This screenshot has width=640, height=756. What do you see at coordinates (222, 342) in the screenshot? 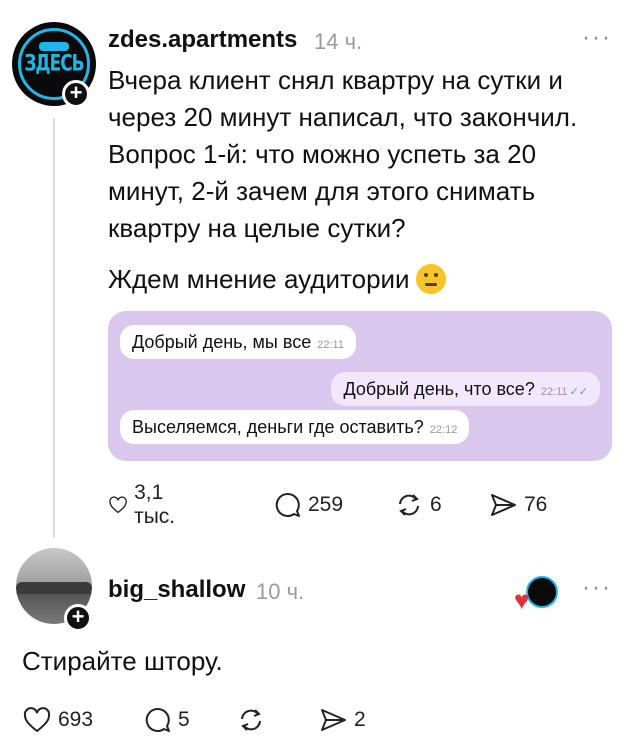
I see `chat-message-text: Добрый день, мы все` at bounding box center [222, 342].